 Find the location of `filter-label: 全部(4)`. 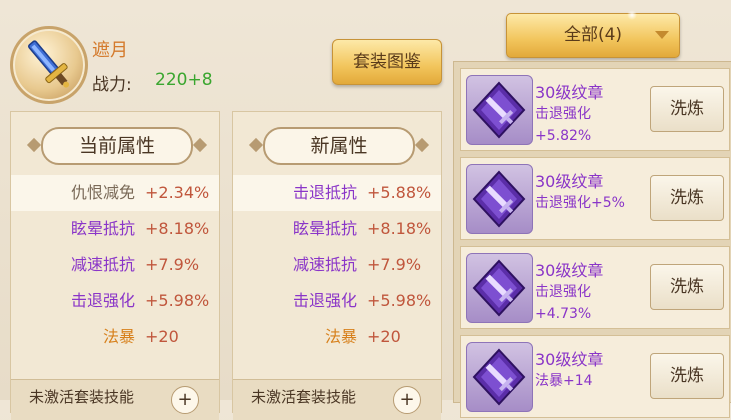

filter-label: 全部(4) is located at coordinates (593, 35).